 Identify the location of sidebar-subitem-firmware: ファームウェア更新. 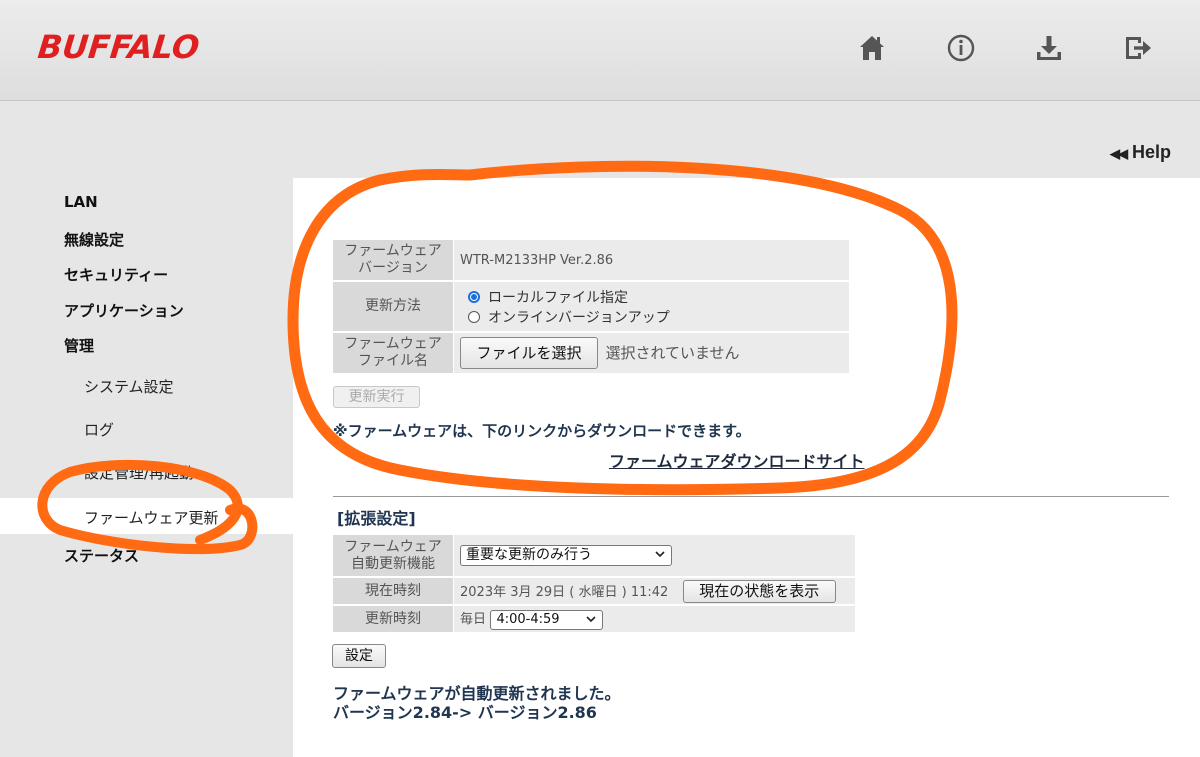
(151, 517).